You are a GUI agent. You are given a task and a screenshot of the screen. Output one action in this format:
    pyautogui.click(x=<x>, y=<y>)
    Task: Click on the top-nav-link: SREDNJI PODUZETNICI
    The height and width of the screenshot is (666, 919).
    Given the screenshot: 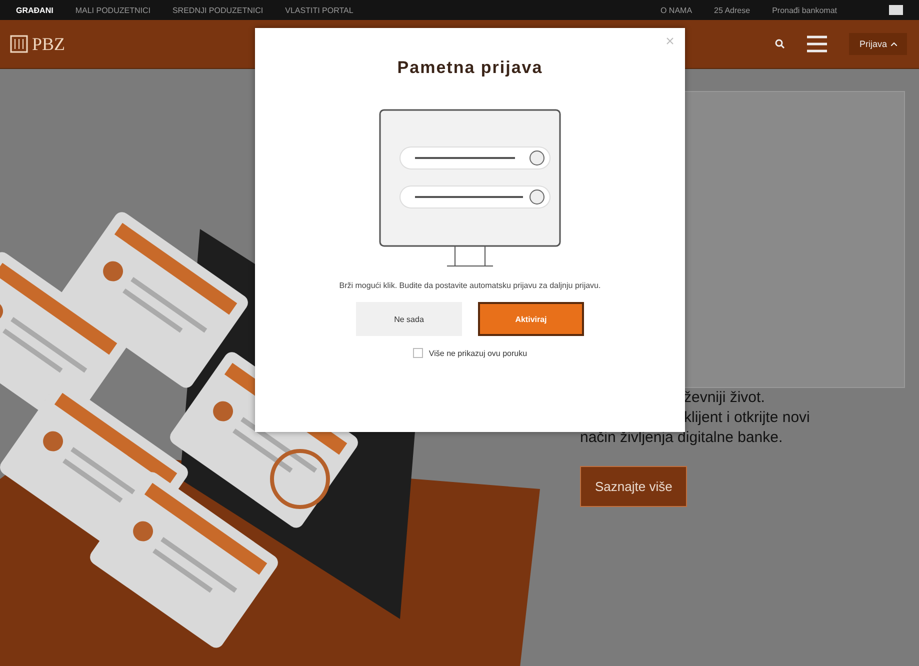 What is the action you would take?
    pyautogui.click(x=218, y=10)
    